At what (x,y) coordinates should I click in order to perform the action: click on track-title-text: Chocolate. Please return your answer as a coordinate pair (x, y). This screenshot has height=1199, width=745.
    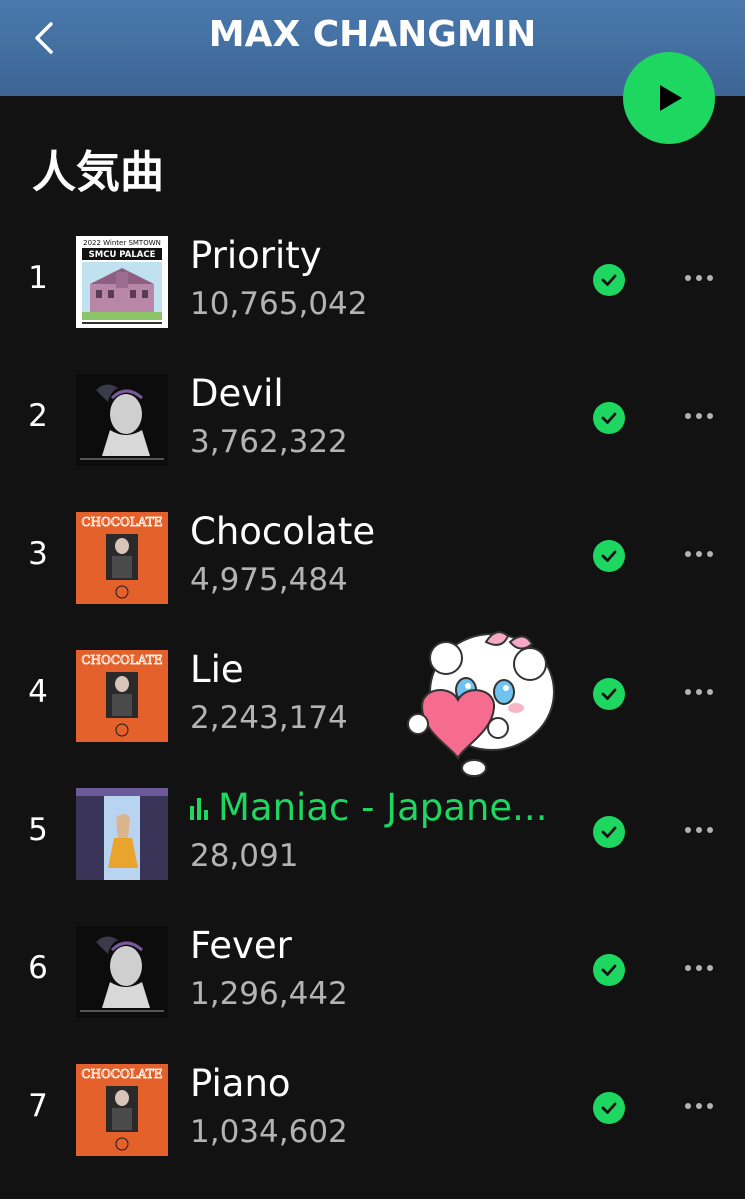
    Looking at the image, I should click on (283, 531).